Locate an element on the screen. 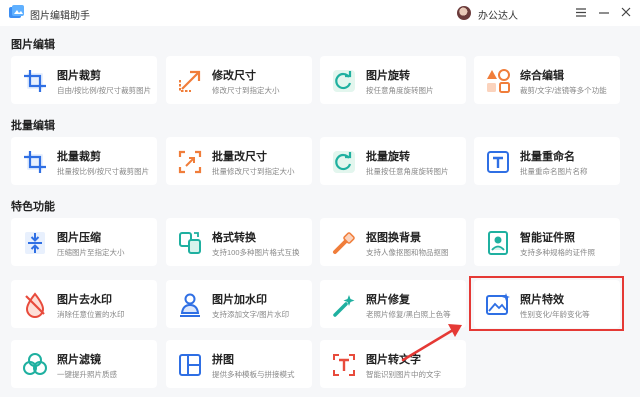 The height and width of the screenshot is (397, 640). app-title: 图片编辑助手 is located at coordinates (60, 16).